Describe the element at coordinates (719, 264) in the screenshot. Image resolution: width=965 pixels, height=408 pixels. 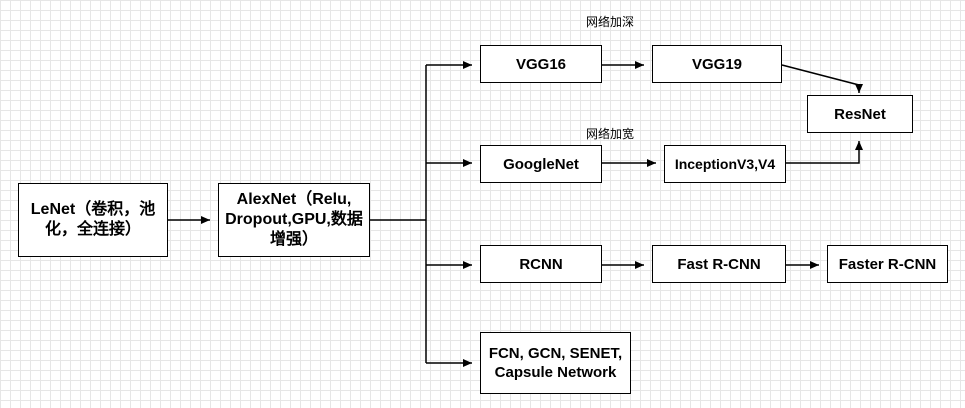
I see `node-fast-rcnn: Fast R-CNN` at that location.